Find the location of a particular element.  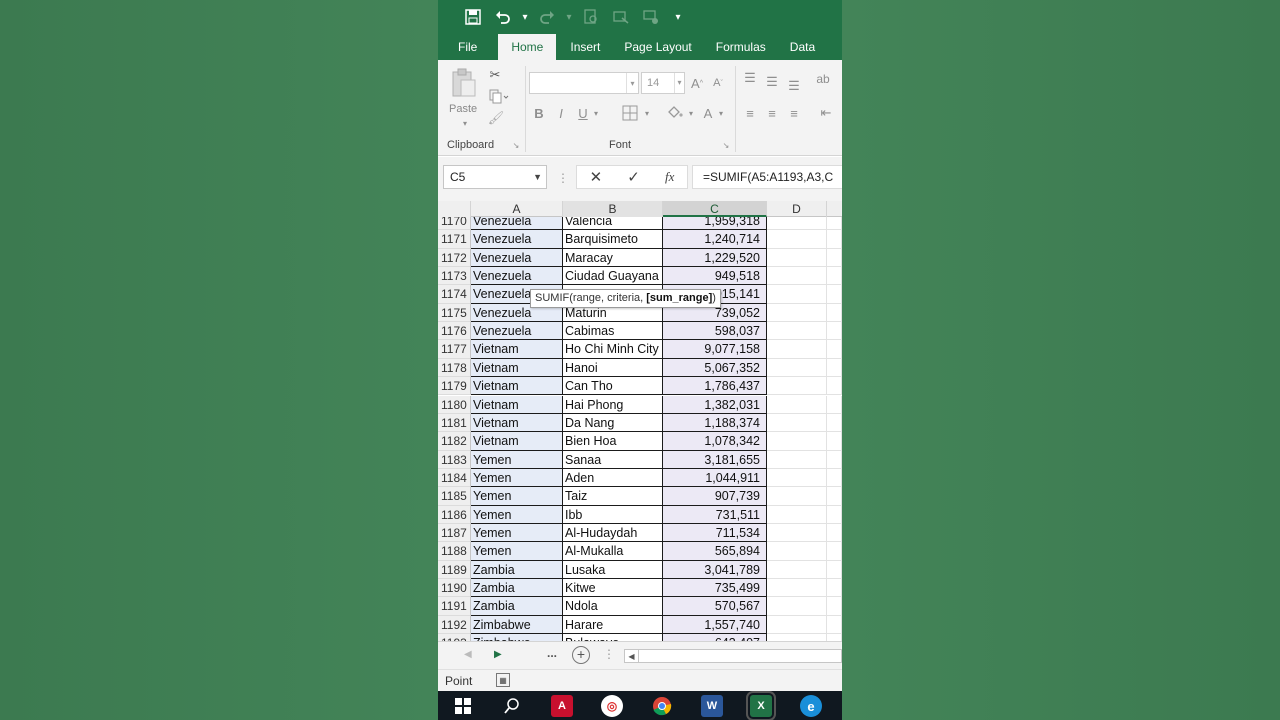

cell-city: Harare is located at coordinates (613, 625).